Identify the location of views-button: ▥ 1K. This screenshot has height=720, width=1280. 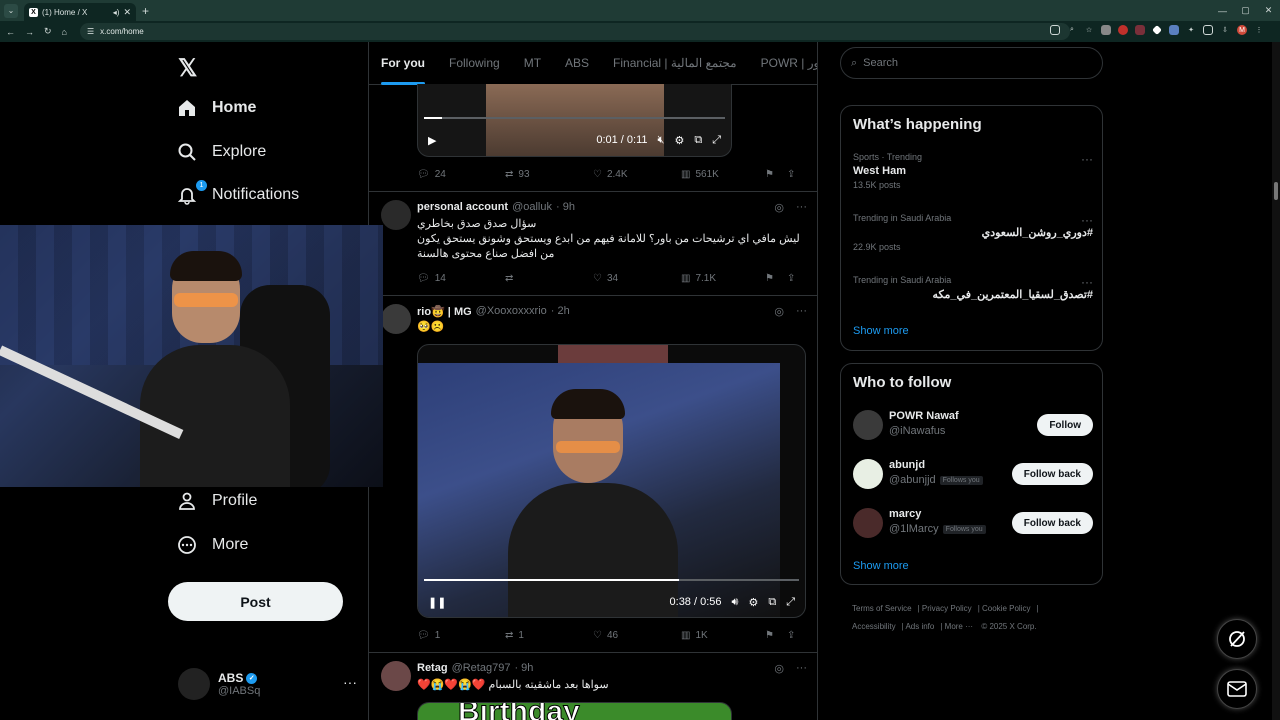
(723, 635).